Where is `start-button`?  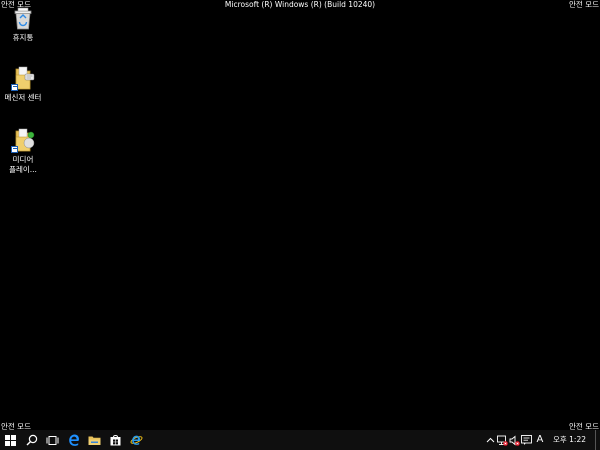 start-button is located at coordinates (10, 440).